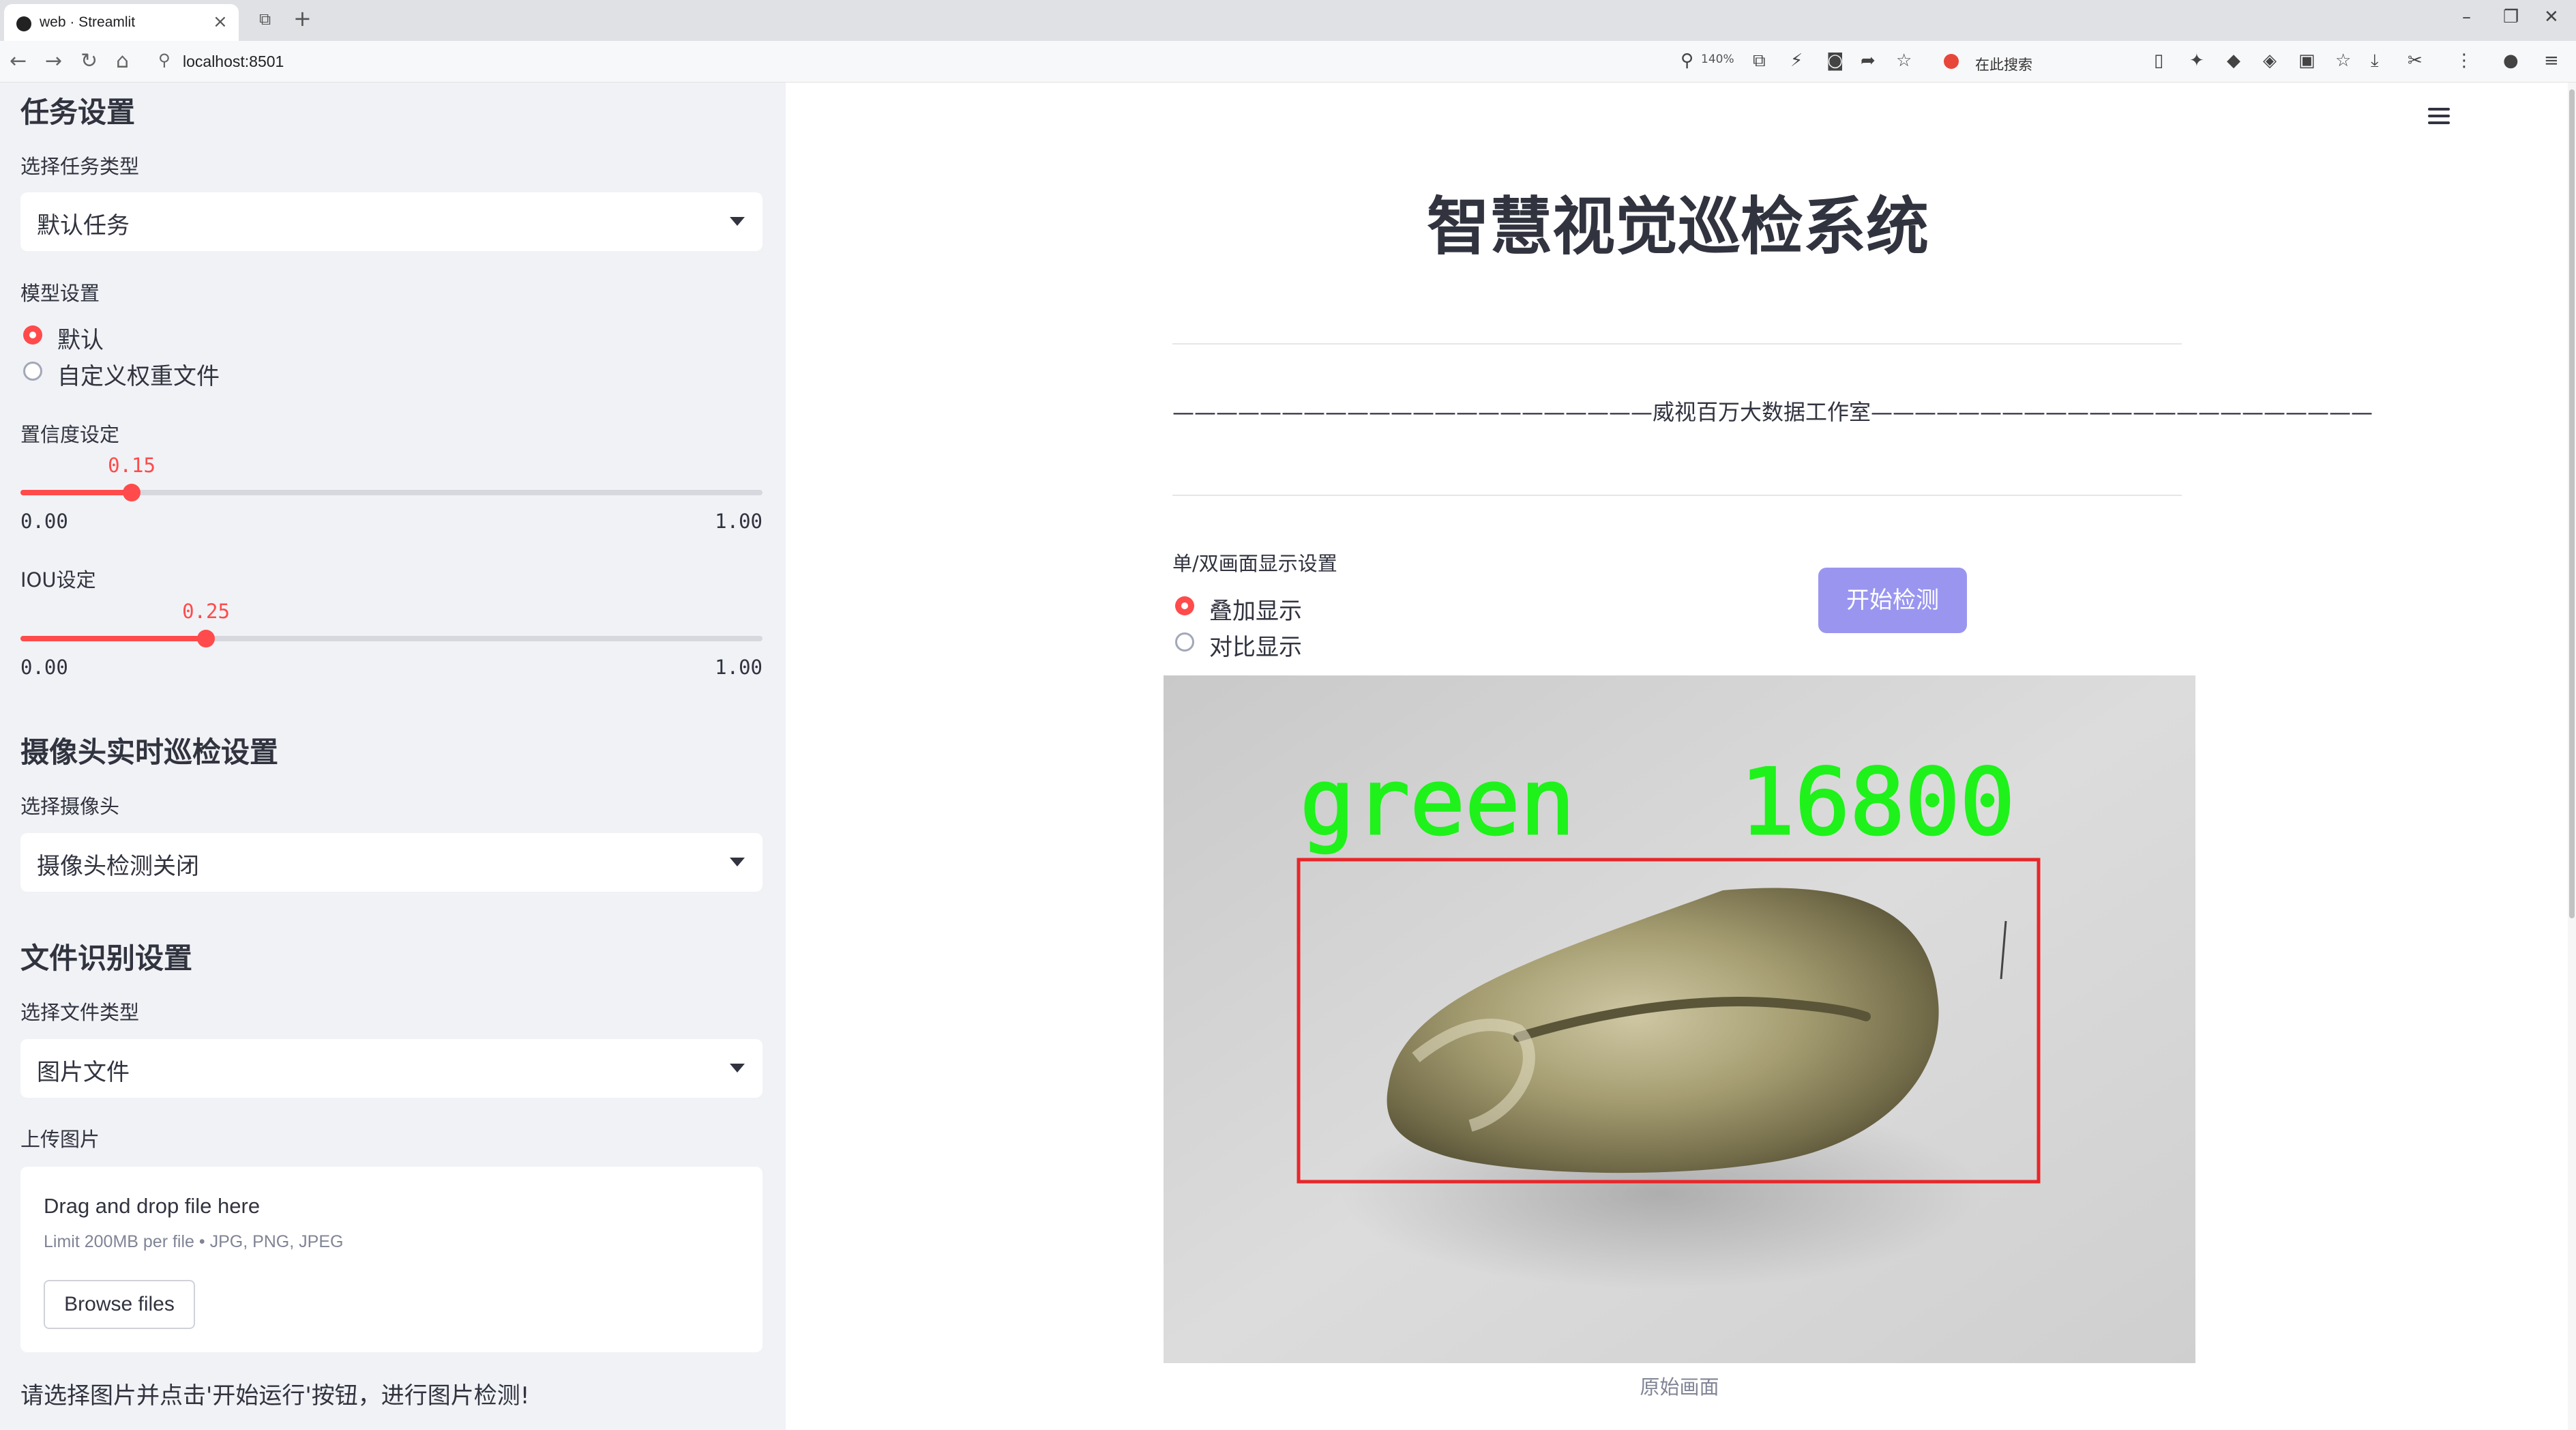 The width and height of the screenshot is (2576, 1430). I want to click on task-type-value: 默认任务, so click(83, 226).